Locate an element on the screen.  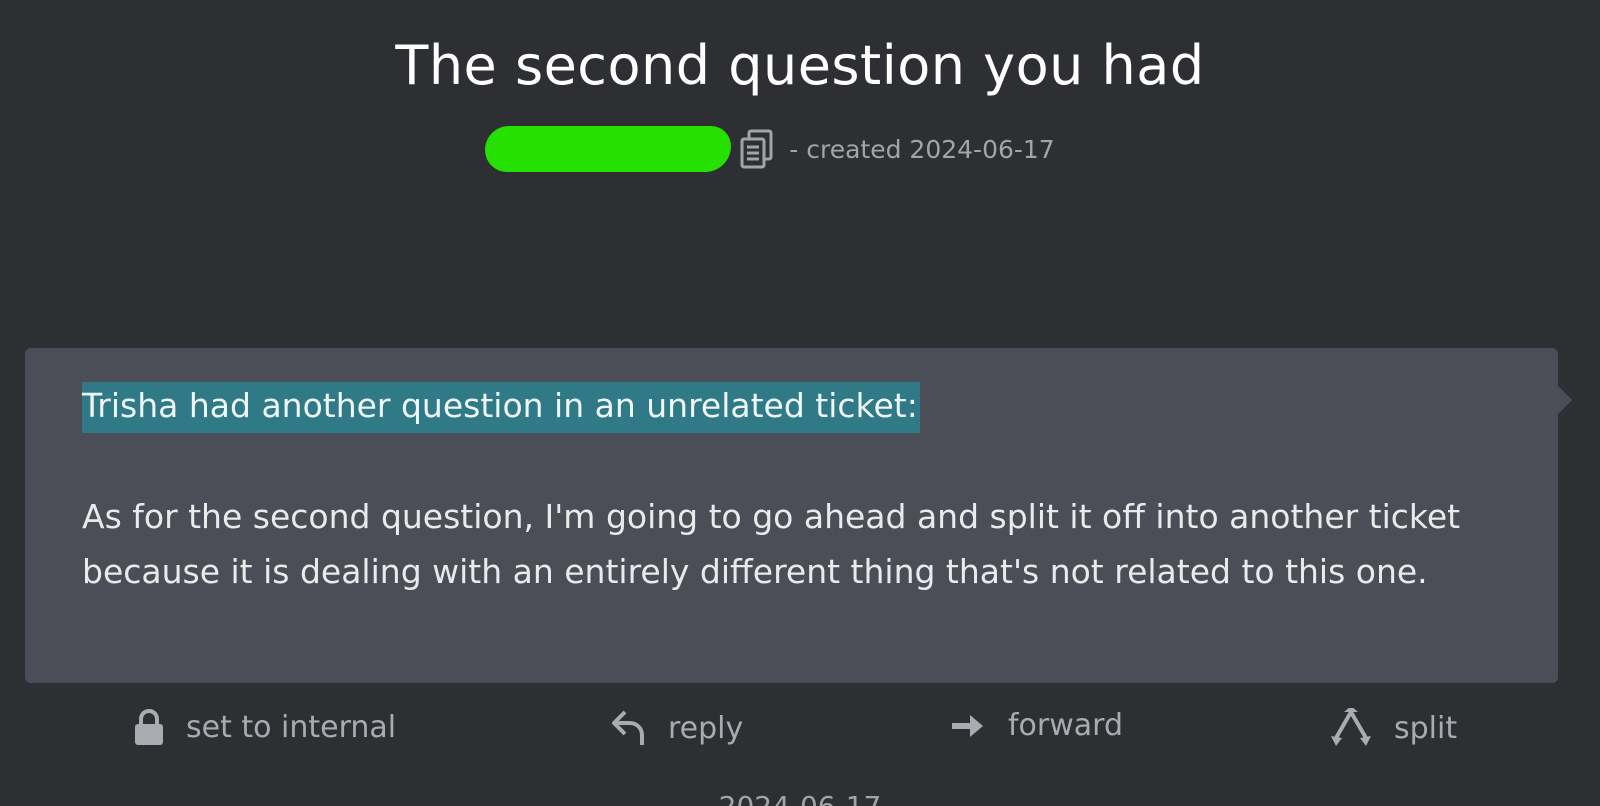
next-article-date: 2024-06-17 is located at coordinates (800, 798).